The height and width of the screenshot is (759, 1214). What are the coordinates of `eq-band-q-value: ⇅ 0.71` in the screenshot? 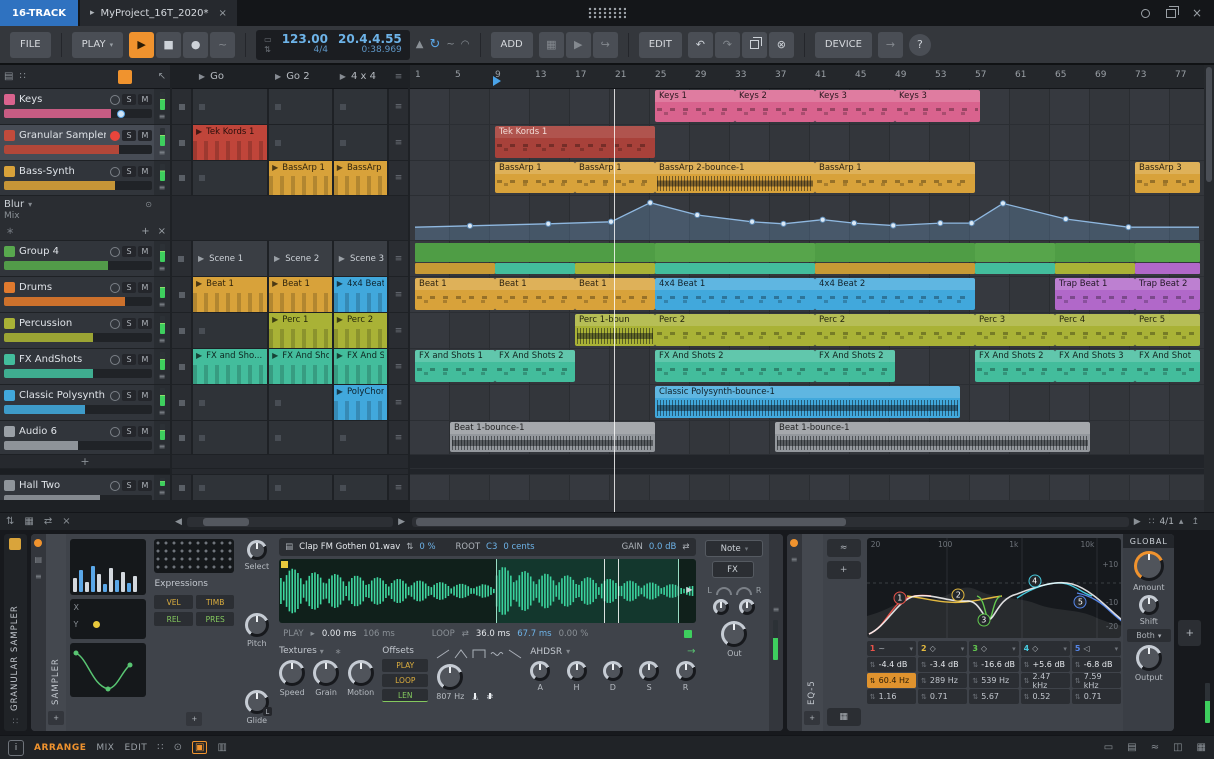 It's located at (943, 696).